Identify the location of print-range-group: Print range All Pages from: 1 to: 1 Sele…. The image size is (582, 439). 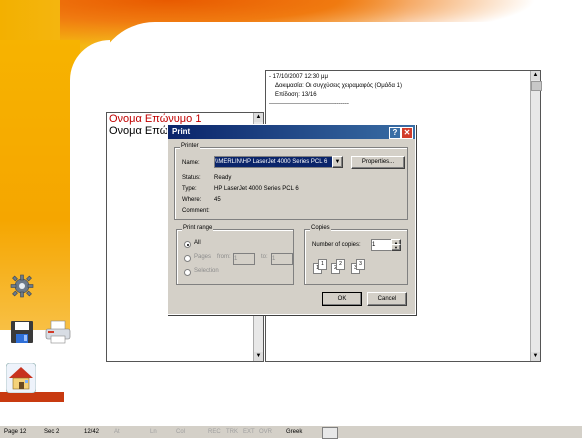
(235, 255).